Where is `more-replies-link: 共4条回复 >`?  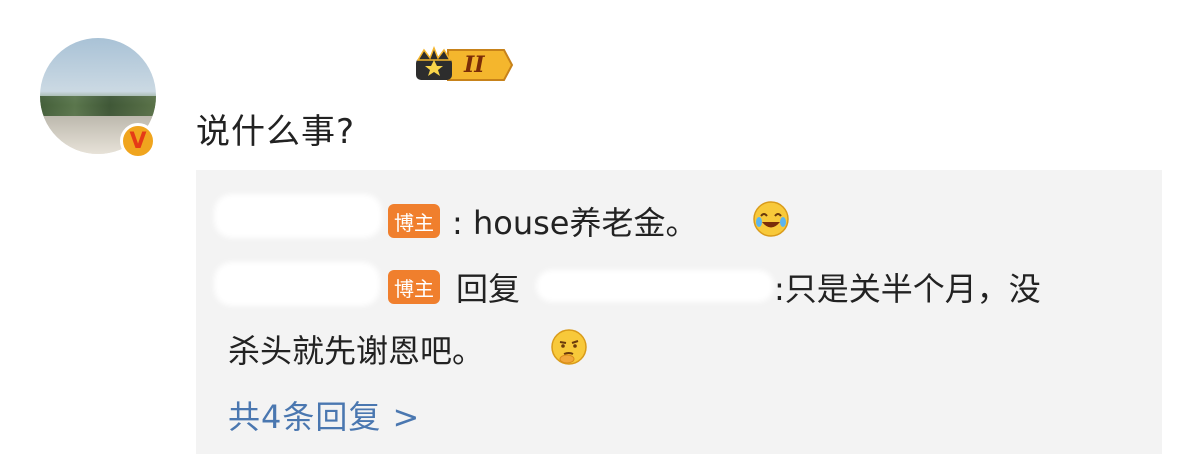 more-replies-link: 共4条回复 > is located at coordinates (324, 415).